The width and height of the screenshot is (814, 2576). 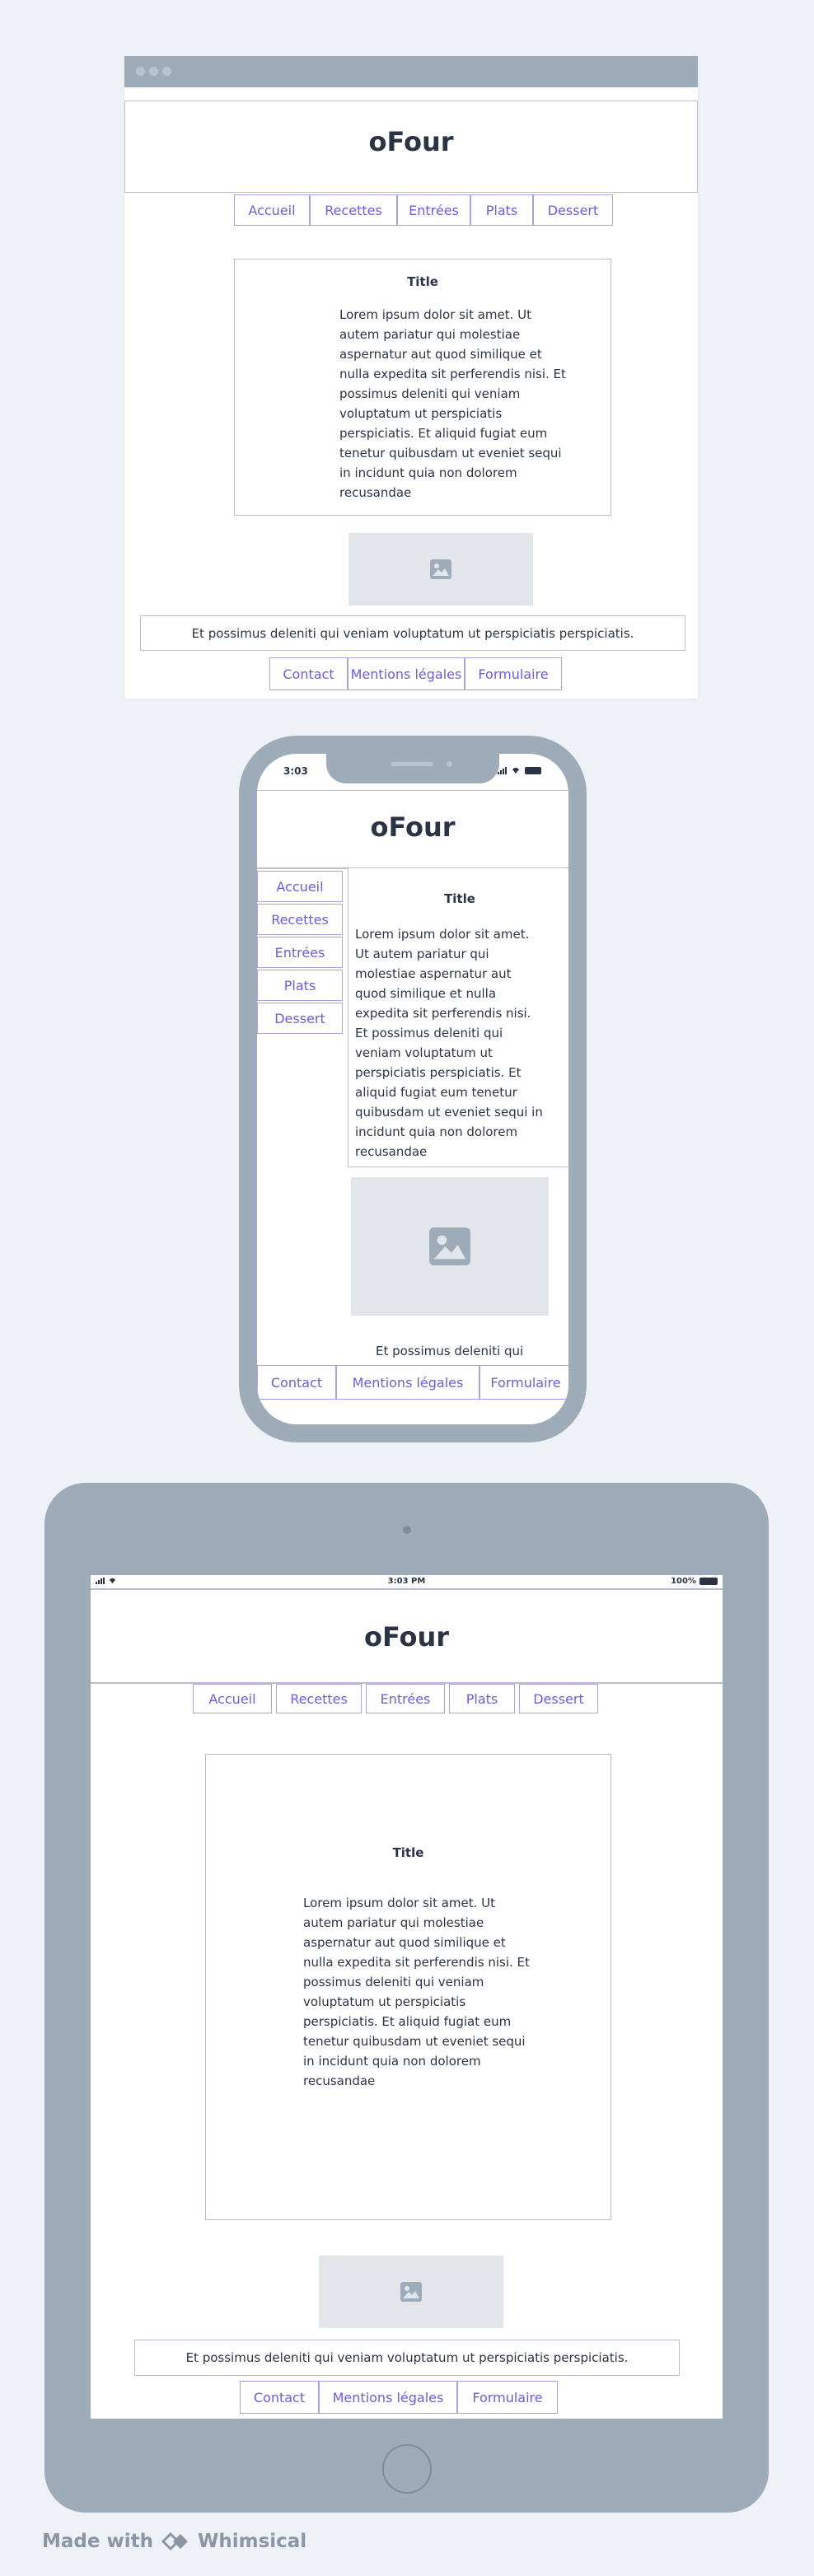 I want to click on signal-icon, so click(x=502, y=770).